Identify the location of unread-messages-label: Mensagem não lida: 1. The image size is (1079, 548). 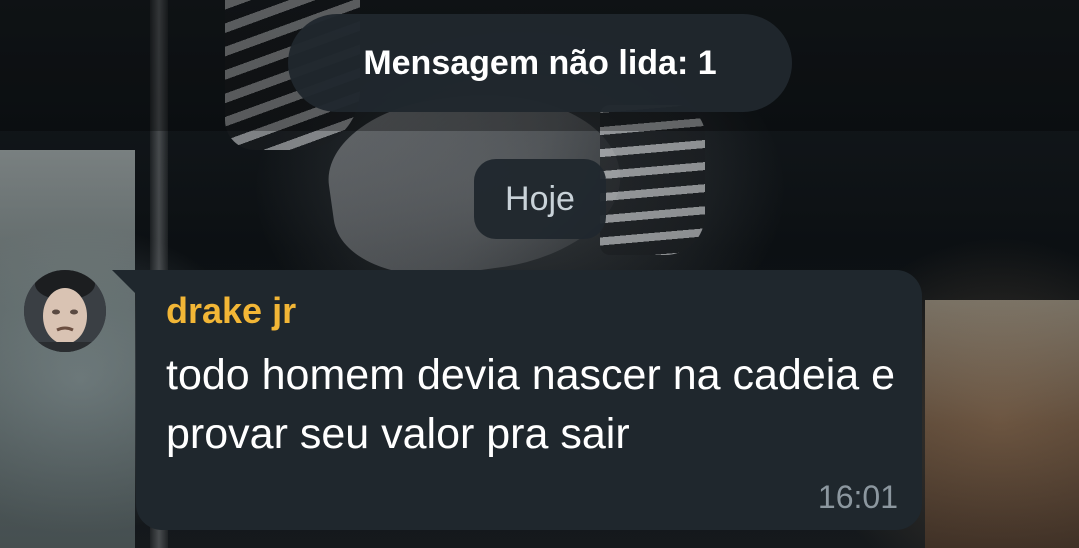
(540, 62).